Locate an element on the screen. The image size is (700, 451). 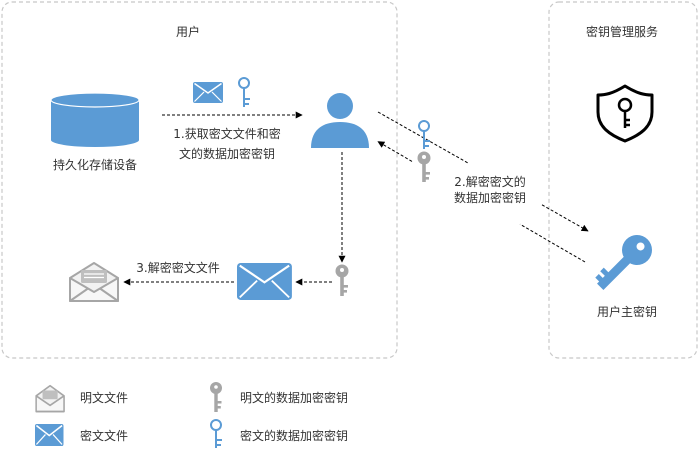
legend-ciphertext-file: 密文文件 is located at coordinates (104, 435).